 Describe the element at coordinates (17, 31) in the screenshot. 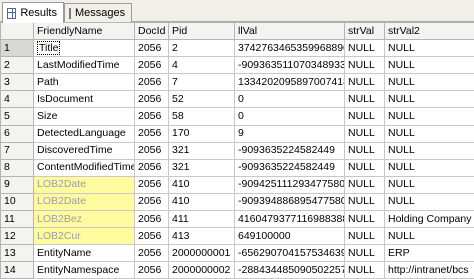

I see `grid-corner` at that location.